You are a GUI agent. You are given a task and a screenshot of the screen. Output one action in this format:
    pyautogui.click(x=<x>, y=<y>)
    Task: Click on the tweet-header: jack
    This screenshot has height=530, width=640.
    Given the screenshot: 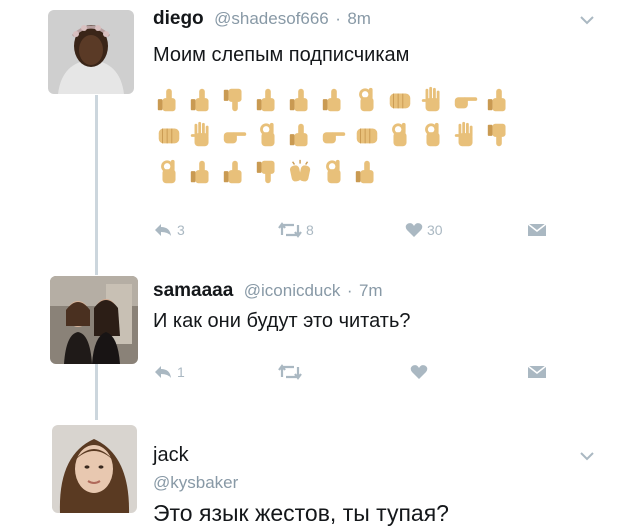 What is the action you would take?
    pyautogui.click(x=171, y=455)
    